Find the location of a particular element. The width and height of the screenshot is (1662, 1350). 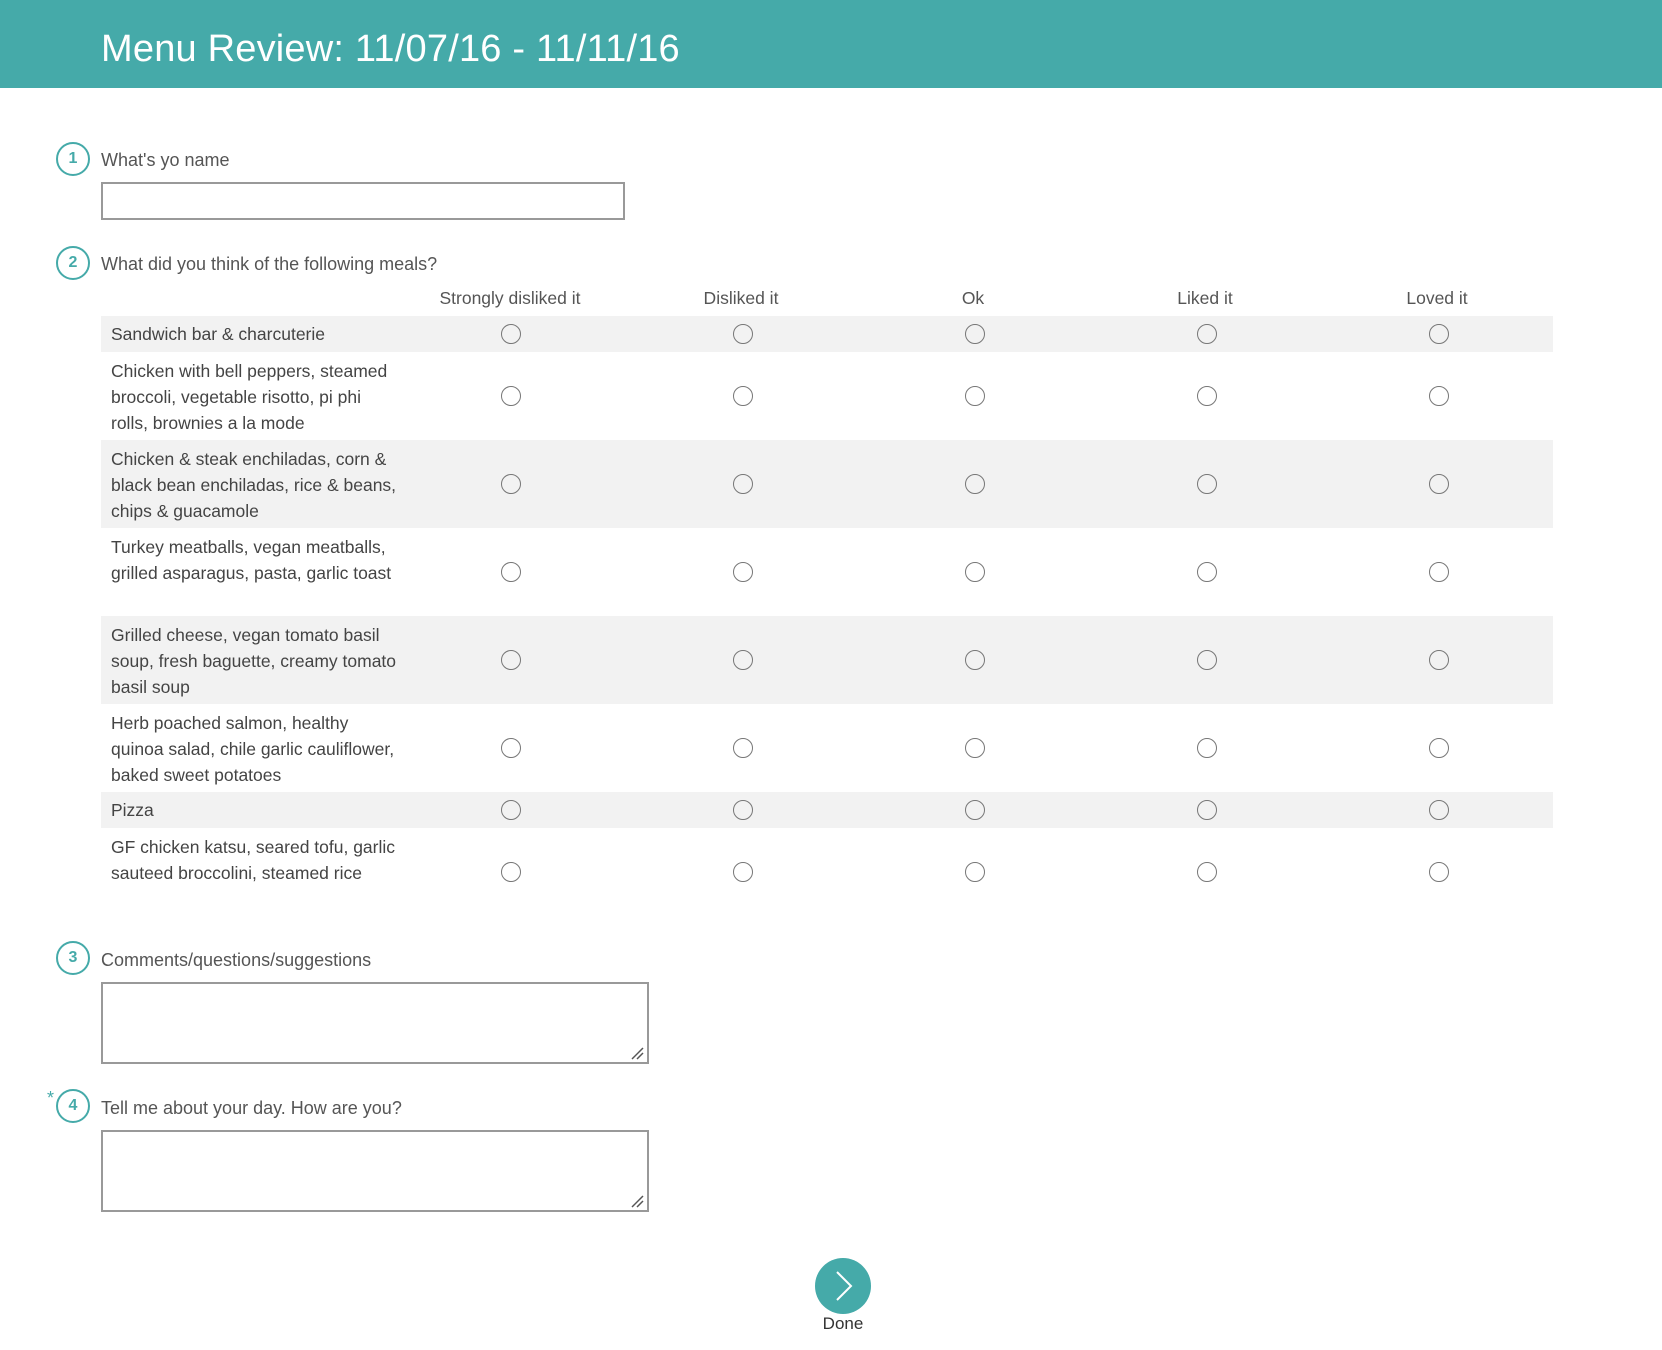

comments-textarea is located at coordinates (375, 1023).